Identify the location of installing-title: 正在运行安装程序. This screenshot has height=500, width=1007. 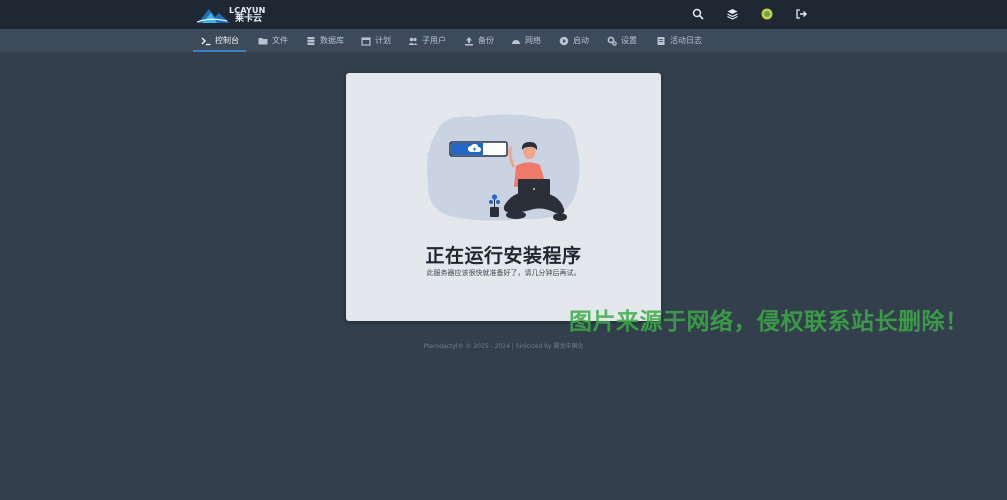
(503, 256).